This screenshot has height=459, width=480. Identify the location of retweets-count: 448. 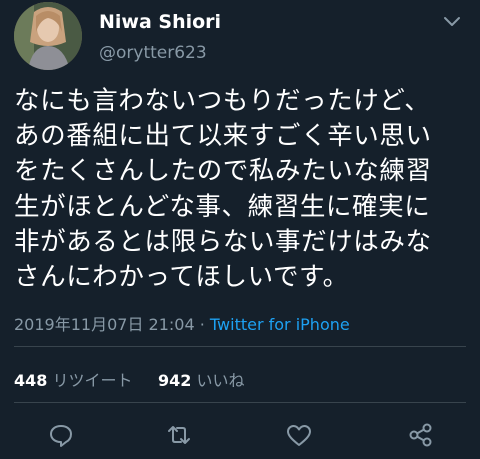
(31, 380).